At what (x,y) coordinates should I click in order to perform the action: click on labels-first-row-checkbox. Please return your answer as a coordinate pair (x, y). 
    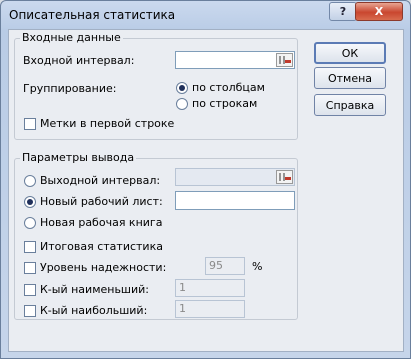
    Looking at the image, I should click on (30, 124).